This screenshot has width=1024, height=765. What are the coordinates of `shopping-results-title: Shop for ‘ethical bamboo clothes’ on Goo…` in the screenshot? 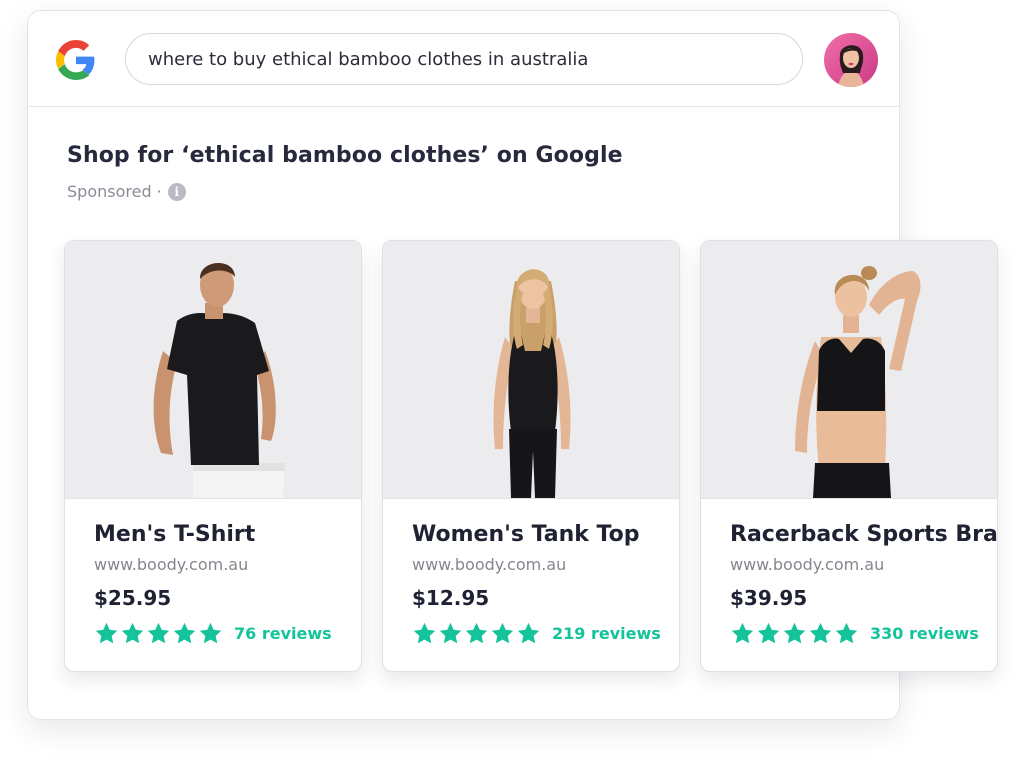 It's located at (345, 155).